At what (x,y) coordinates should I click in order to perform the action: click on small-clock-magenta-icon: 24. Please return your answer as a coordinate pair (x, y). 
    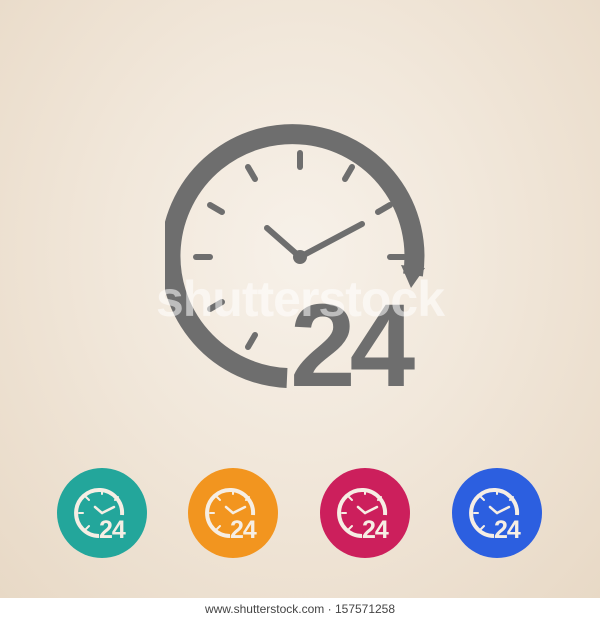
    Looking at the image, I should click on (365, 513).